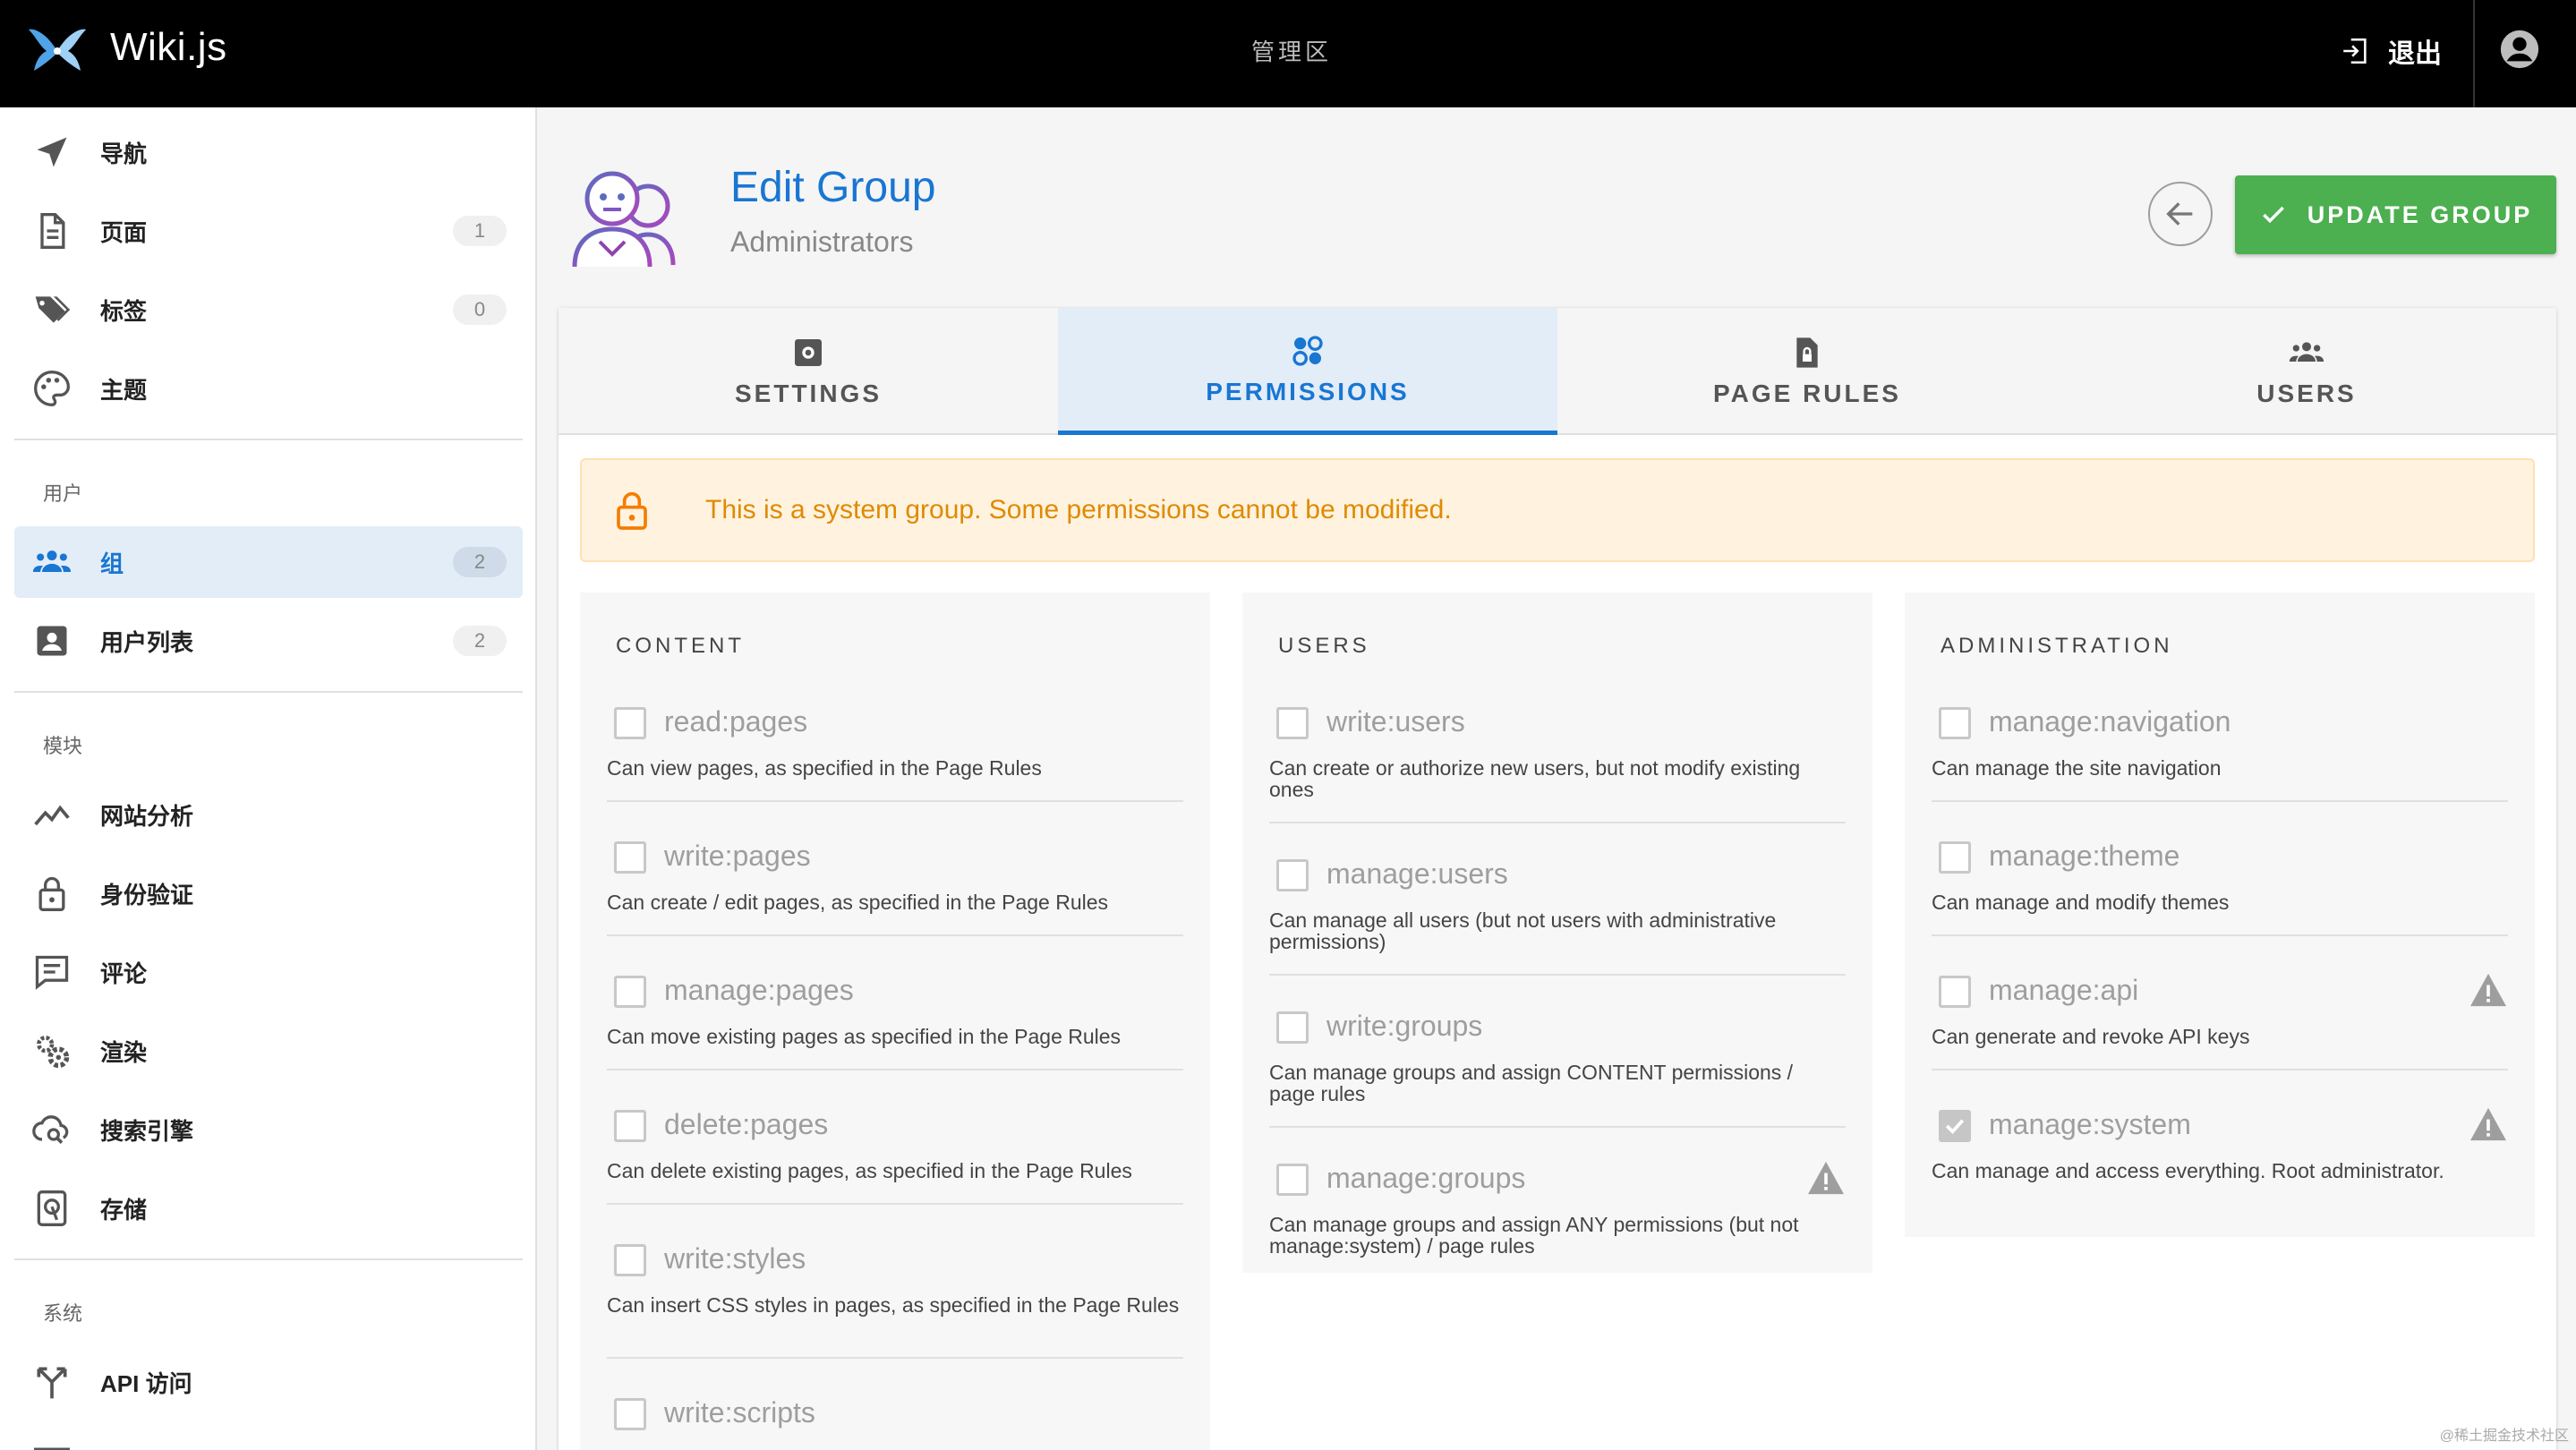 This screenshot has height=1450, width=2576. What do you see at coordinates (737, 856) in the screenshot?
I see `permission-name: write:pages` at bounding box center [737, 856].